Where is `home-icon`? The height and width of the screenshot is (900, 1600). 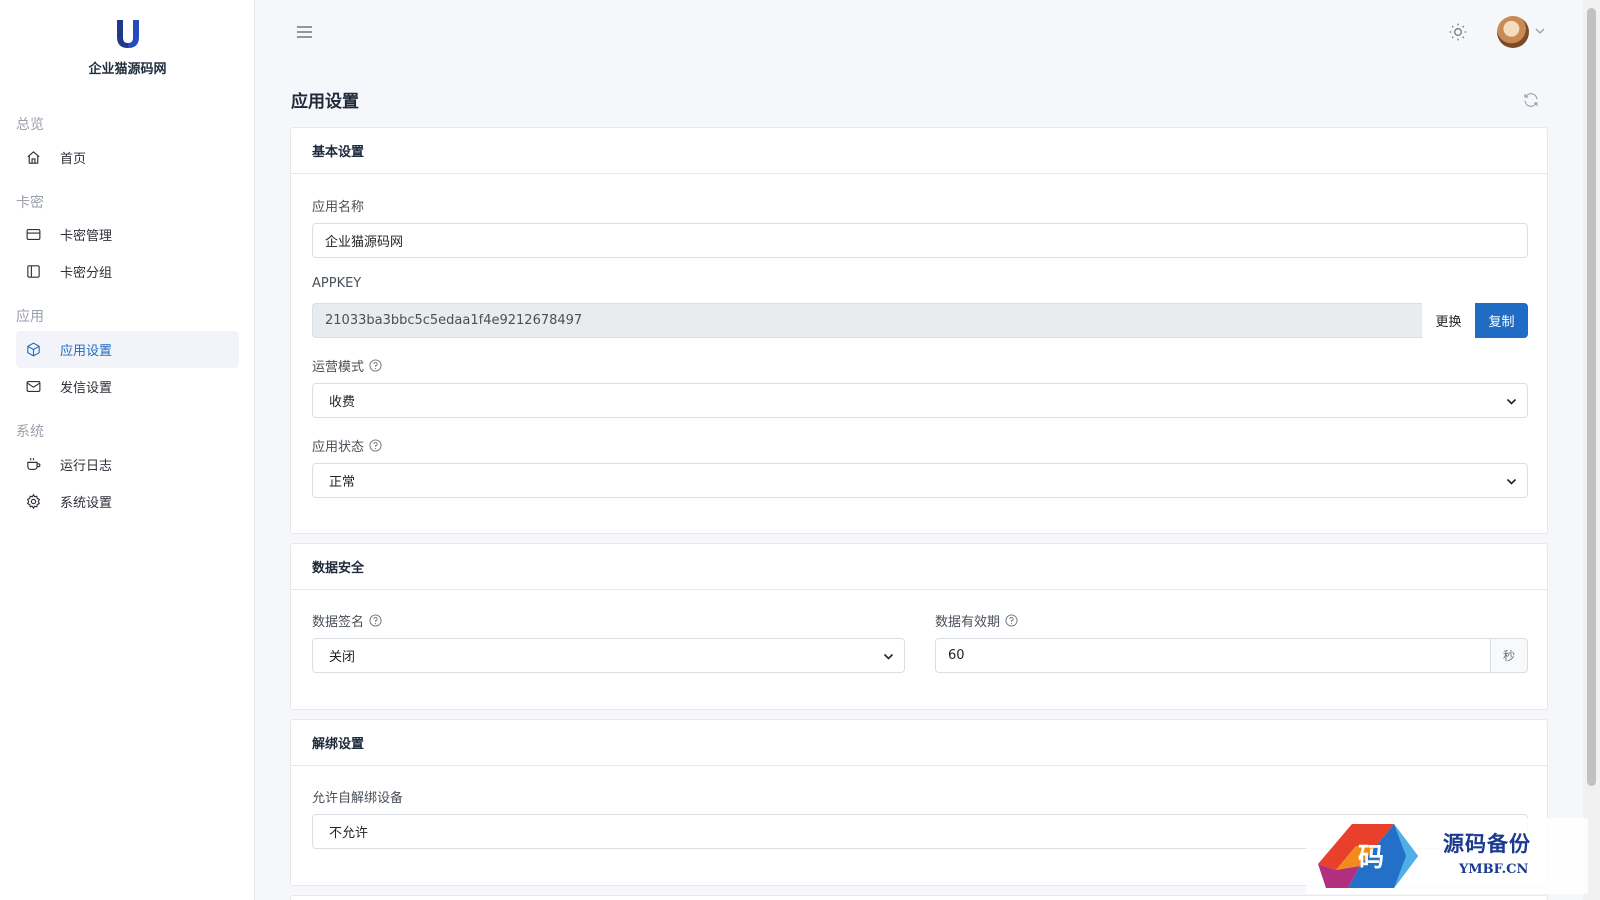
home-icon is located at coordinates (33, 158).